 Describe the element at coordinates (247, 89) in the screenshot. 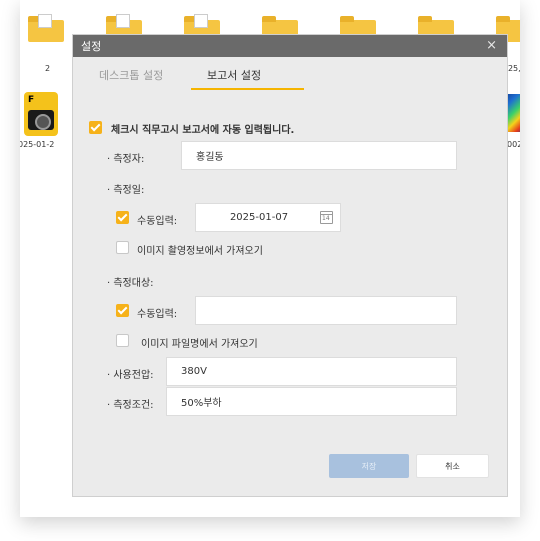

I see `active-tab-indicator` at that location.